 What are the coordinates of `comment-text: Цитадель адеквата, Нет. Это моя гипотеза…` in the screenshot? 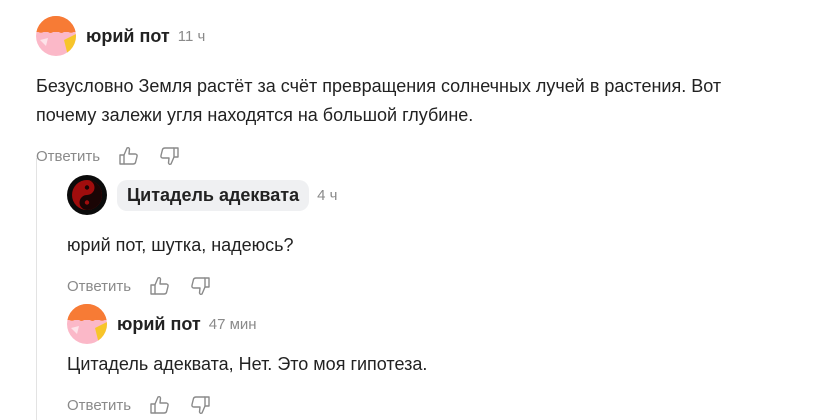 It's located at (247, 364).